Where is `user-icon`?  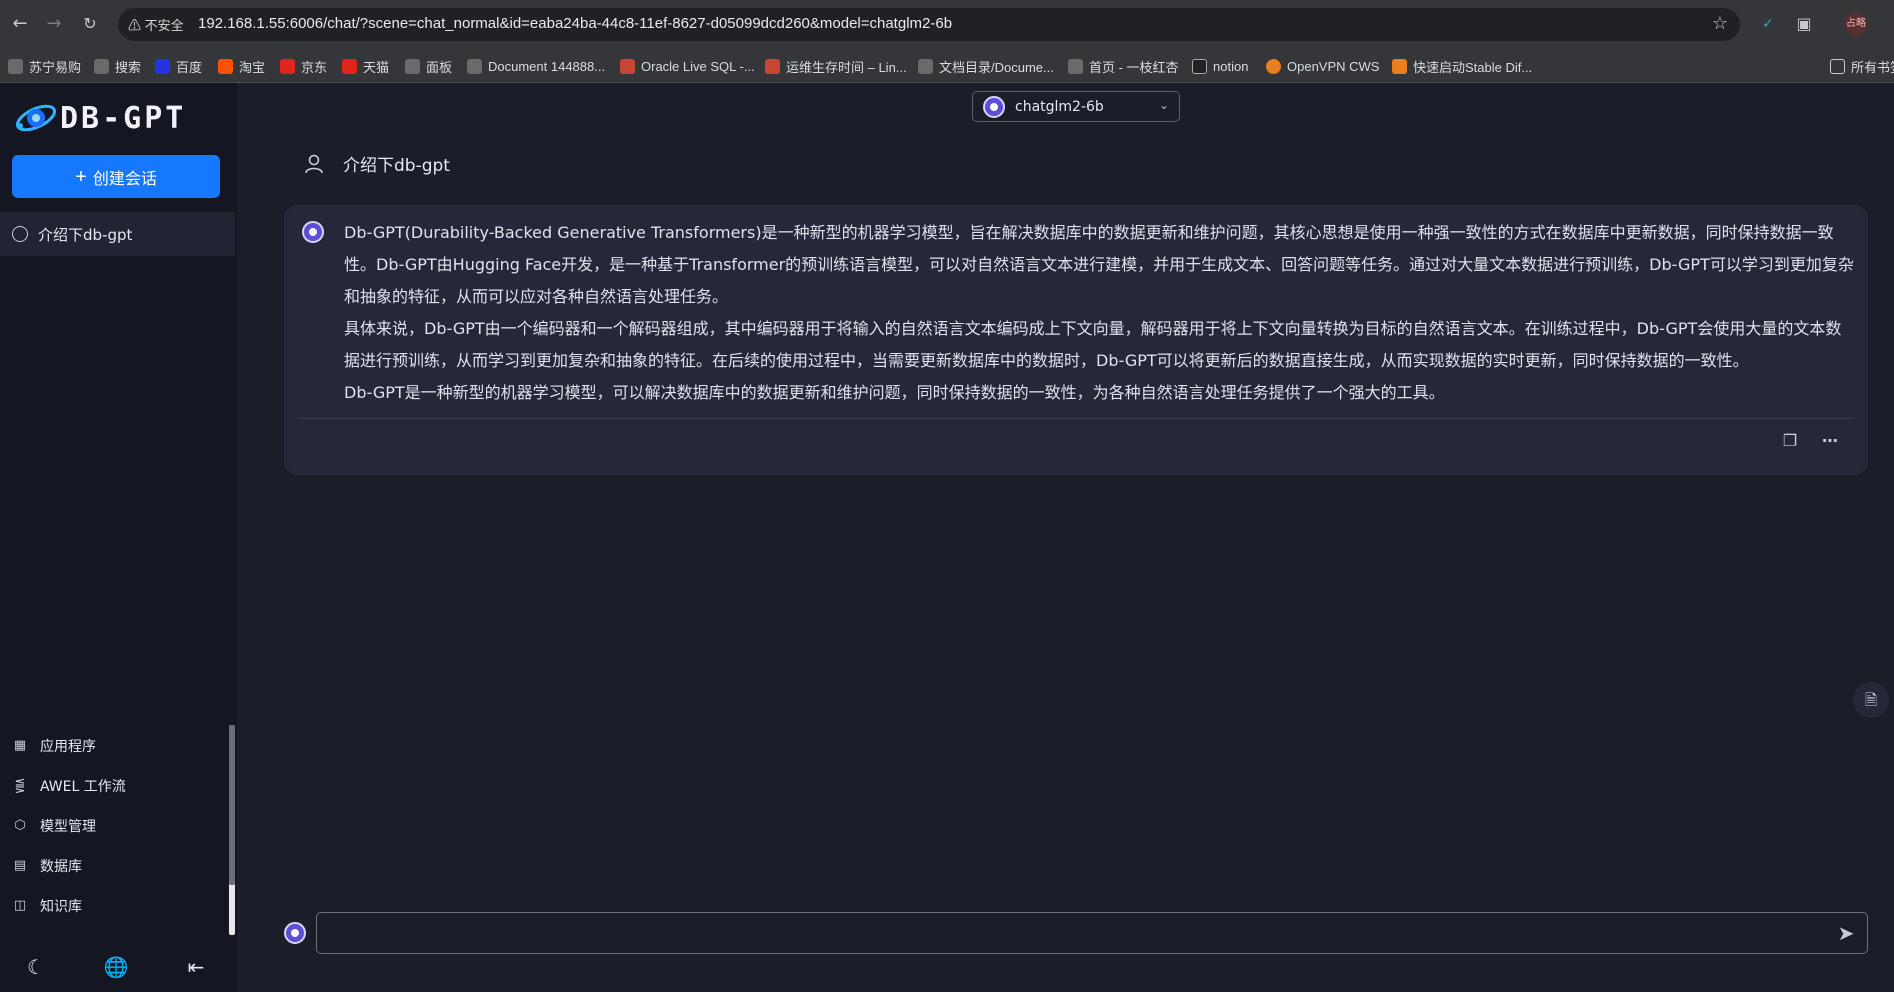
user-icon is located at coordinates (314, 163).